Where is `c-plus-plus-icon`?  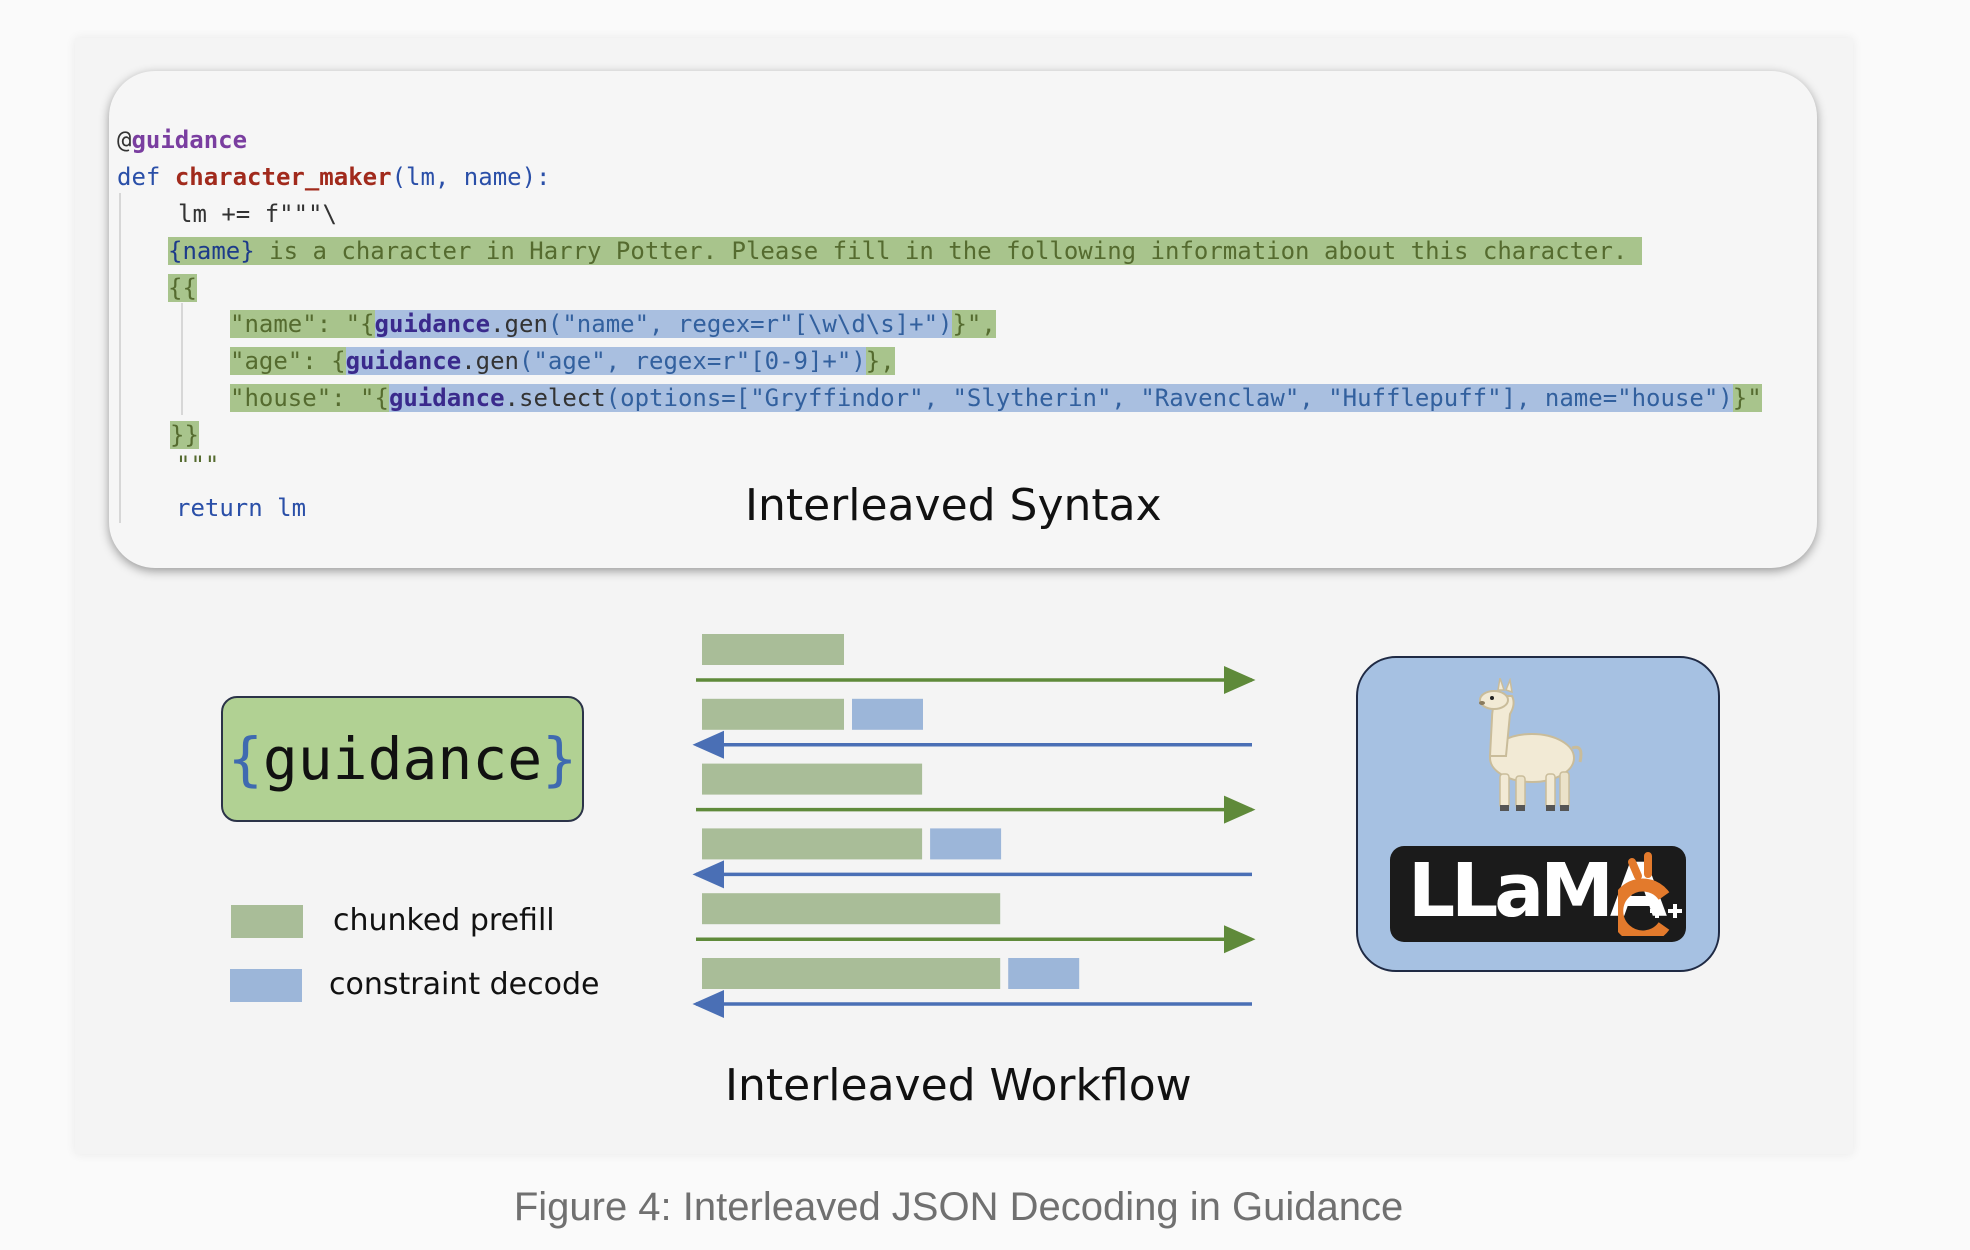
c-plus-plus-icon is located at coordinates (1650, 894).